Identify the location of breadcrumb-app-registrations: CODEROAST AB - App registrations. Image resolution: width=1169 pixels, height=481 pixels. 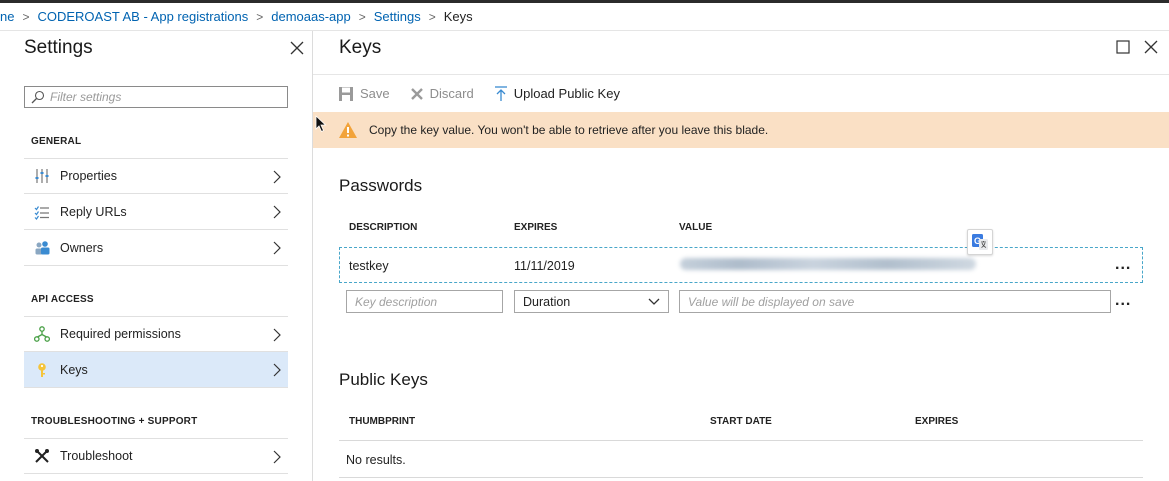
(142, 16).